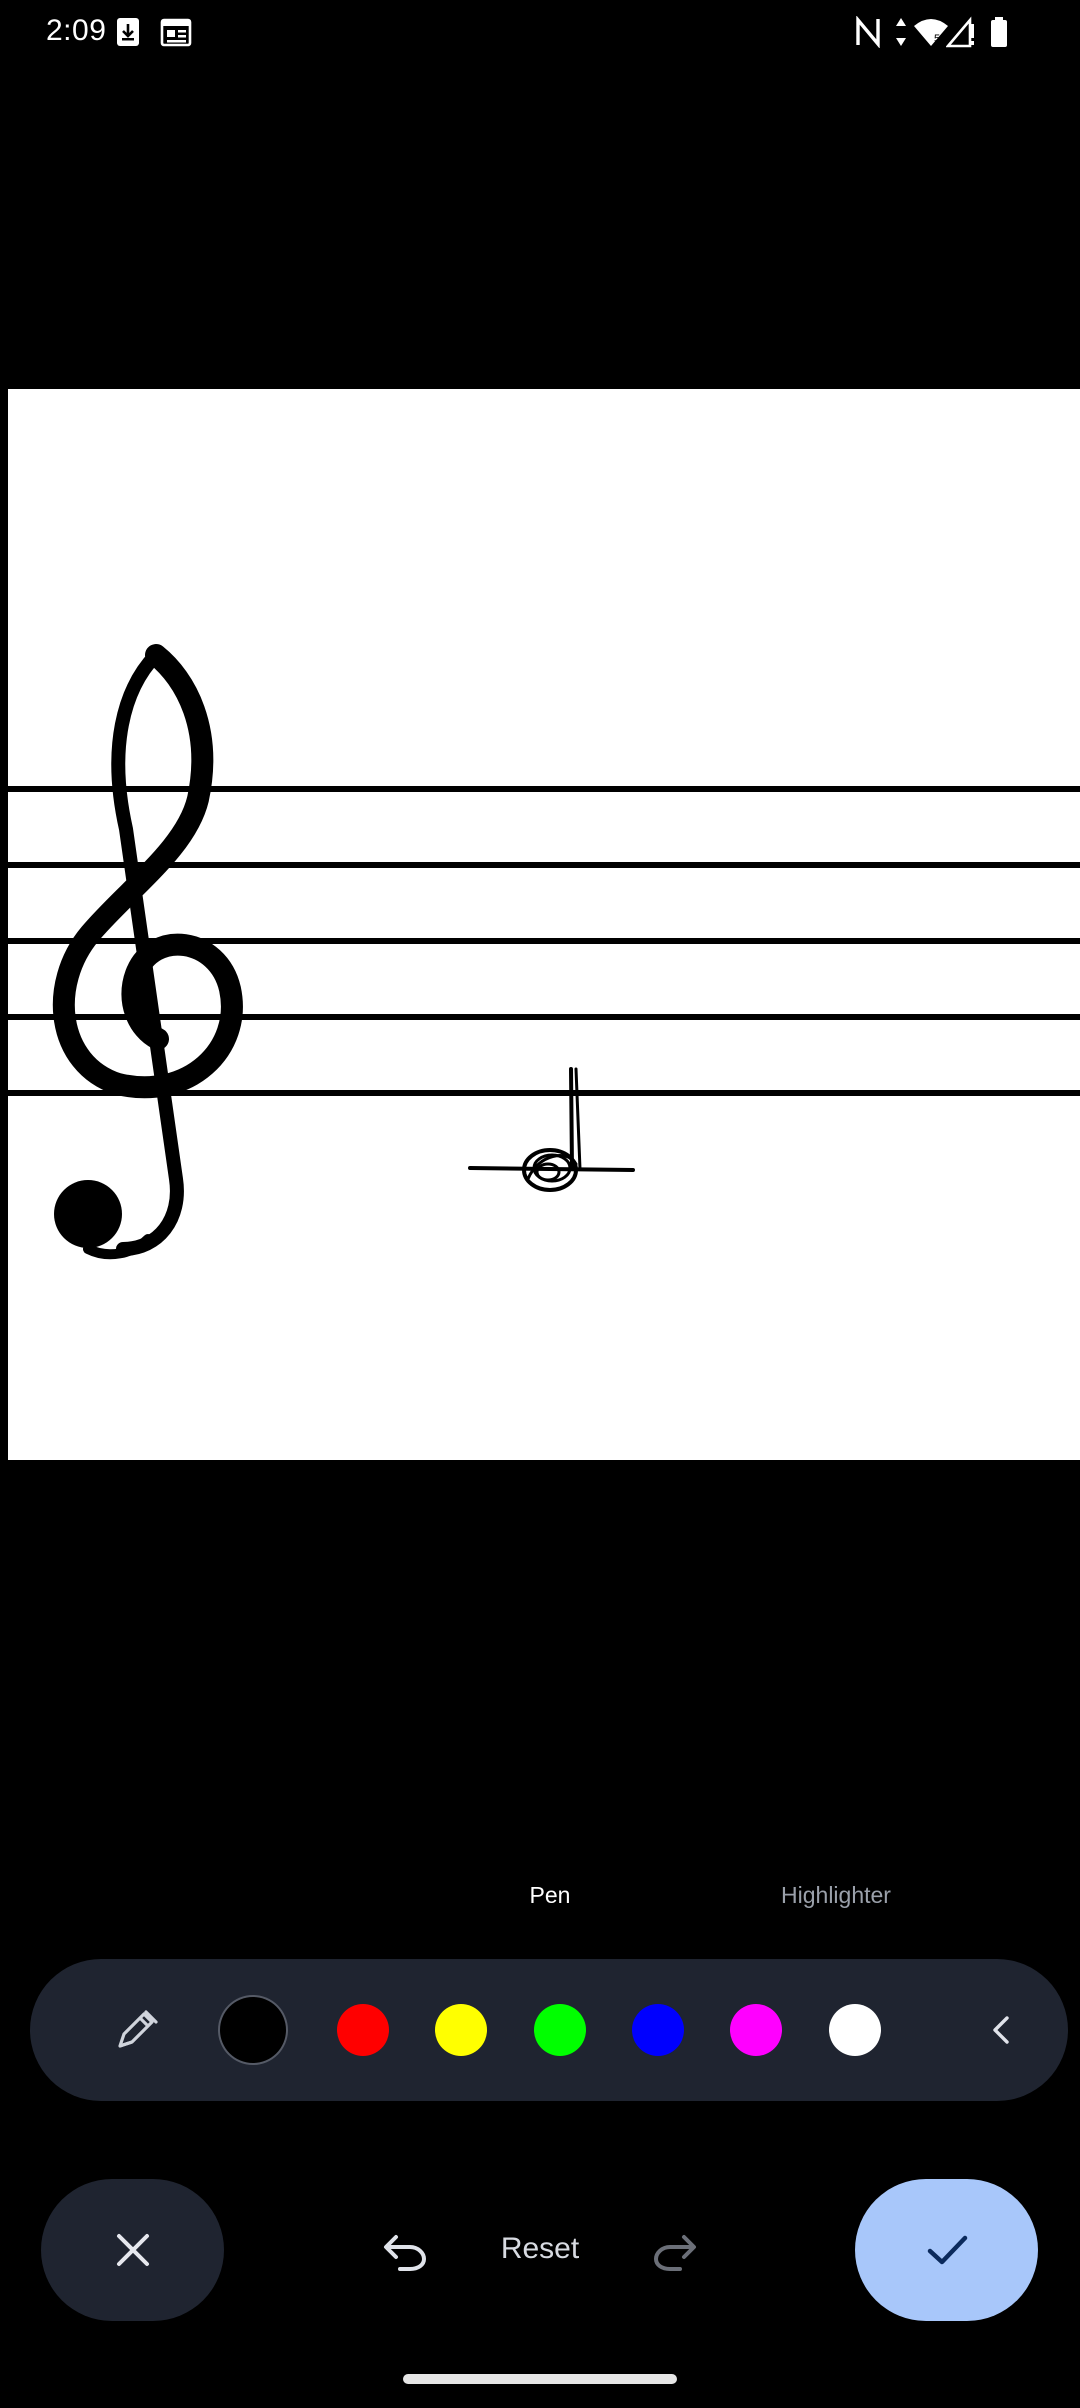  I want to click on tool-mode-highlighter: Highlighter, so click(836, 1895).